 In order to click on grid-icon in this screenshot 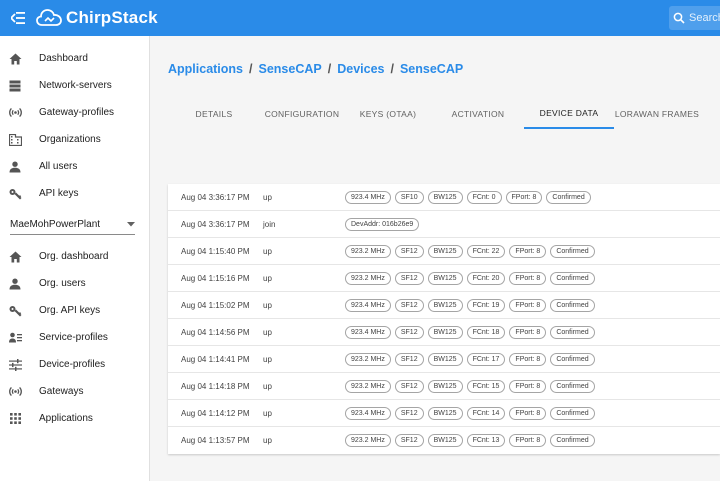, I will do `click(15, 419)`.